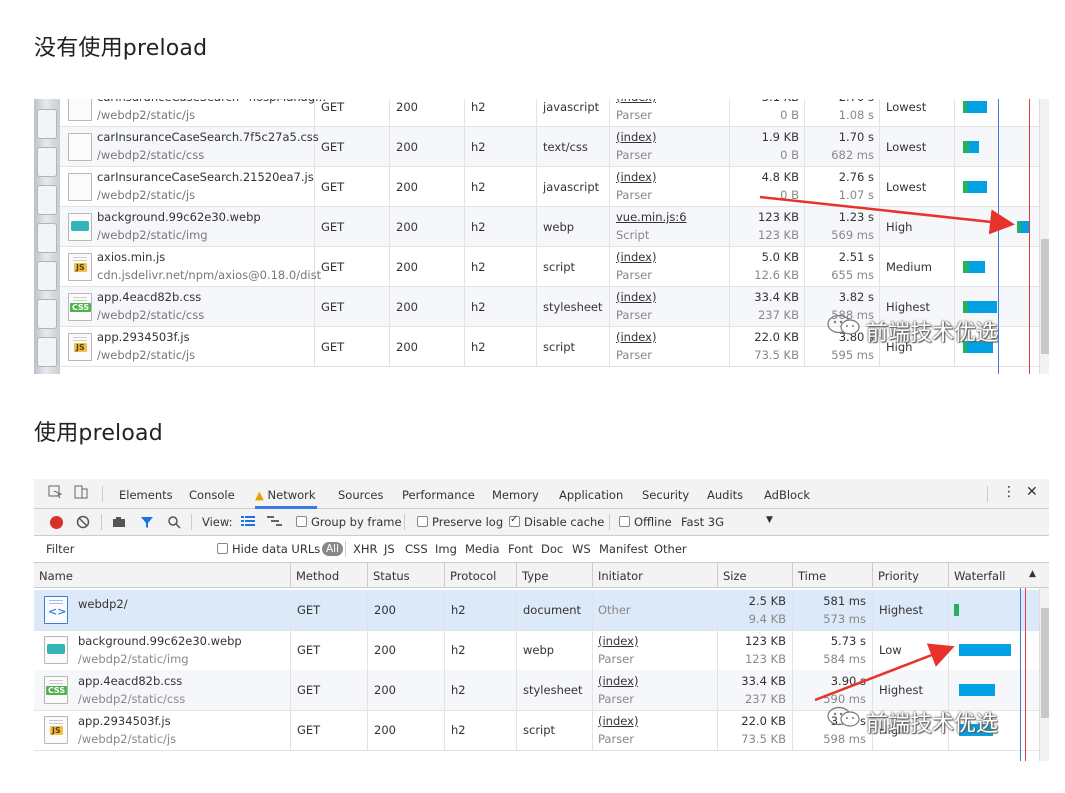  What do you see at coordinates (932, 724) in the screenshot?
I see `watermark-text-2: 前端技术优选` at bounding box center [932, 724].